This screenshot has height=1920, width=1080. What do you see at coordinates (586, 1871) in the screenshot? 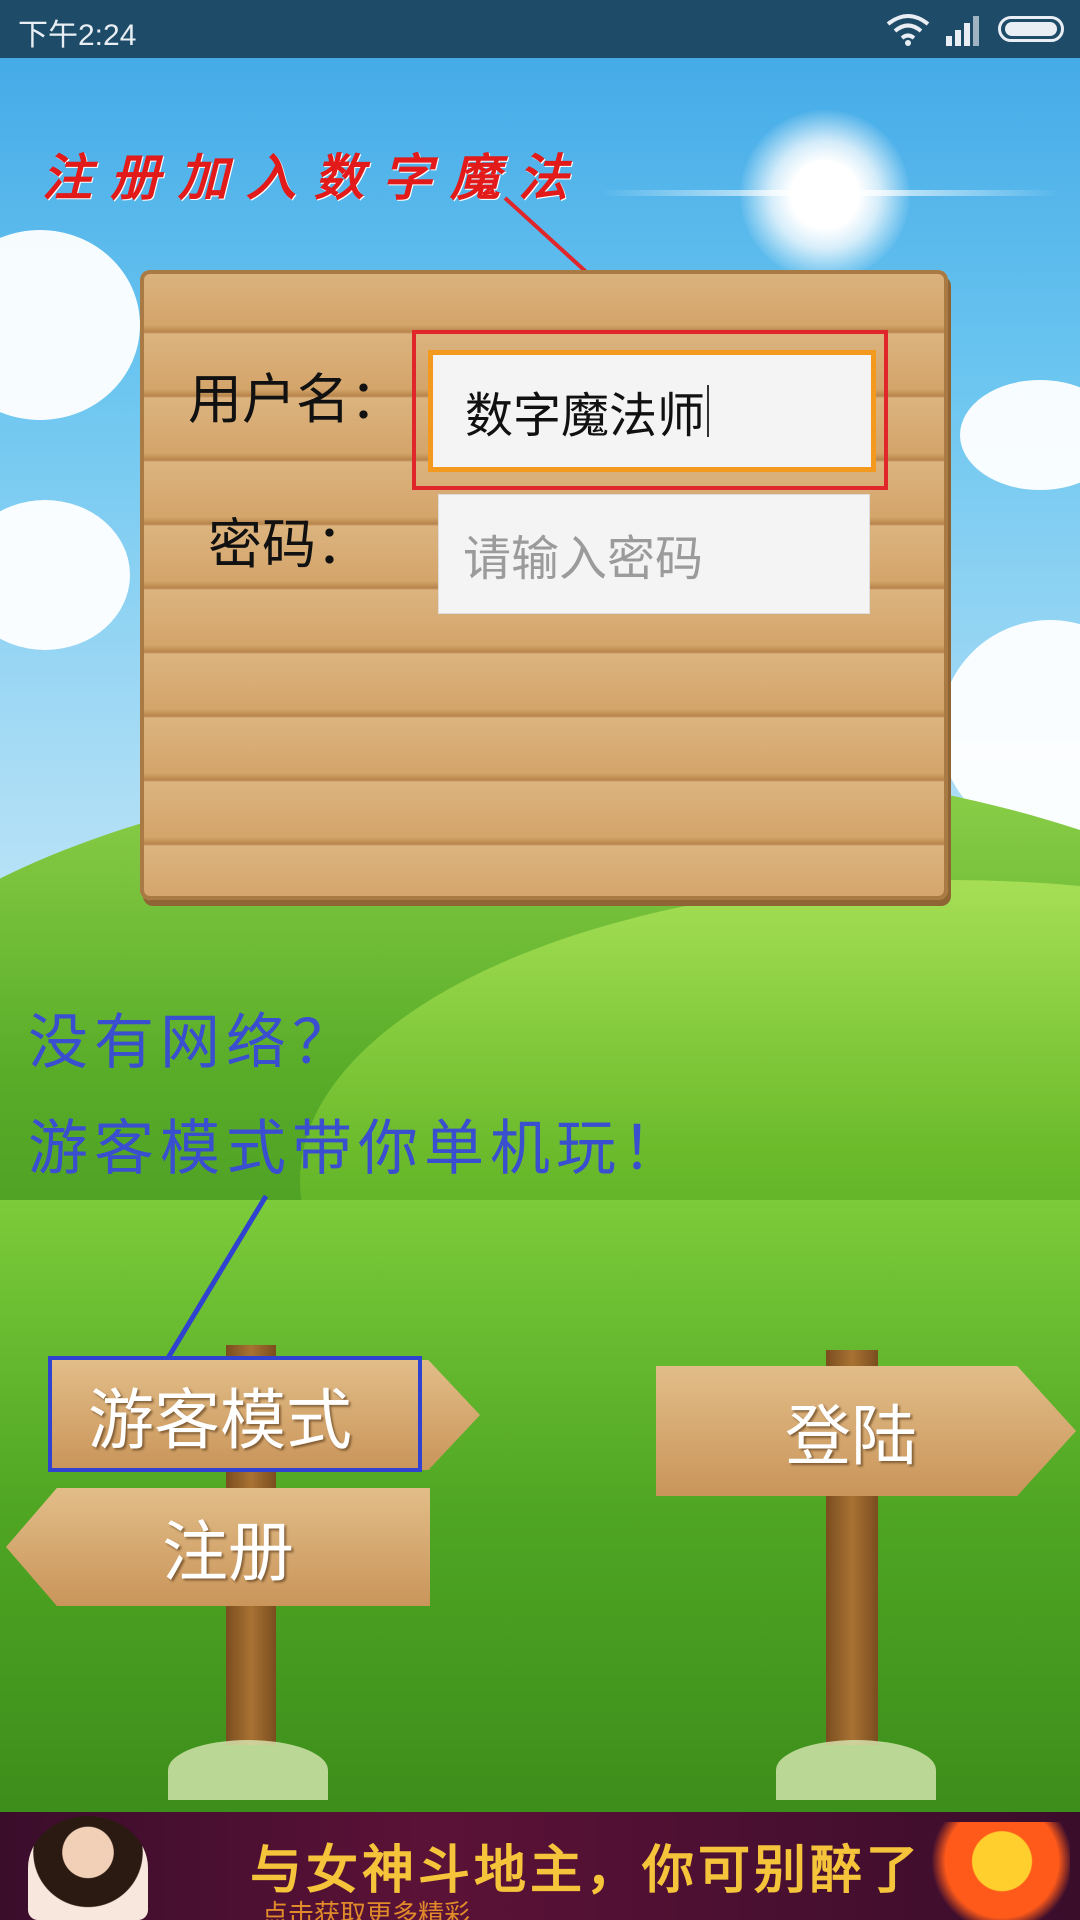
I see `ad-headline: 与女神斗地主，你可别醉了` at bounding box center [586, 1871].